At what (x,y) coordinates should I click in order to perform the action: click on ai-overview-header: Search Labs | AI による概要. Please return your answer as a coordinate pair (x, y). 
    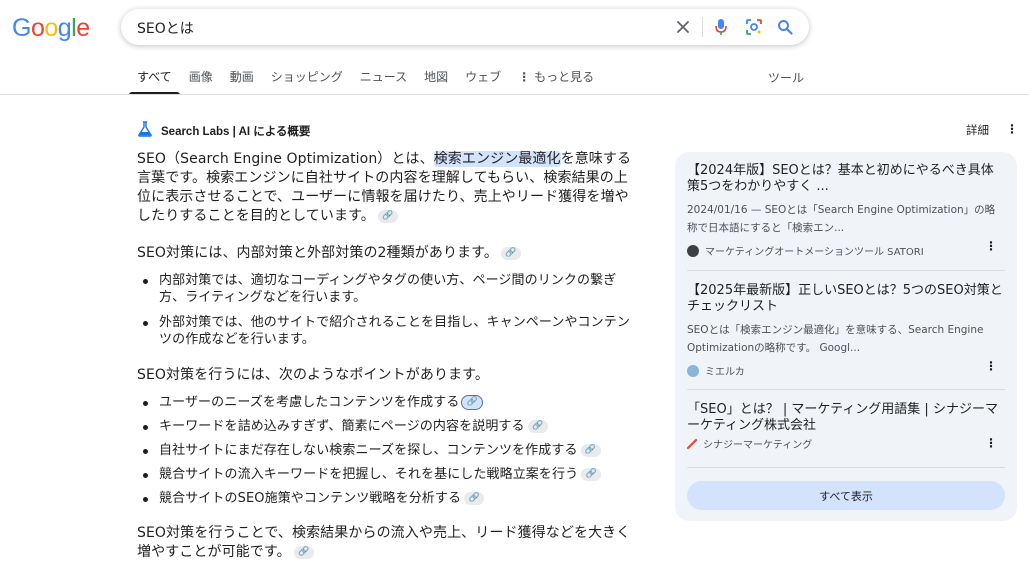
    Looking at the image, I should click on (223, 131).